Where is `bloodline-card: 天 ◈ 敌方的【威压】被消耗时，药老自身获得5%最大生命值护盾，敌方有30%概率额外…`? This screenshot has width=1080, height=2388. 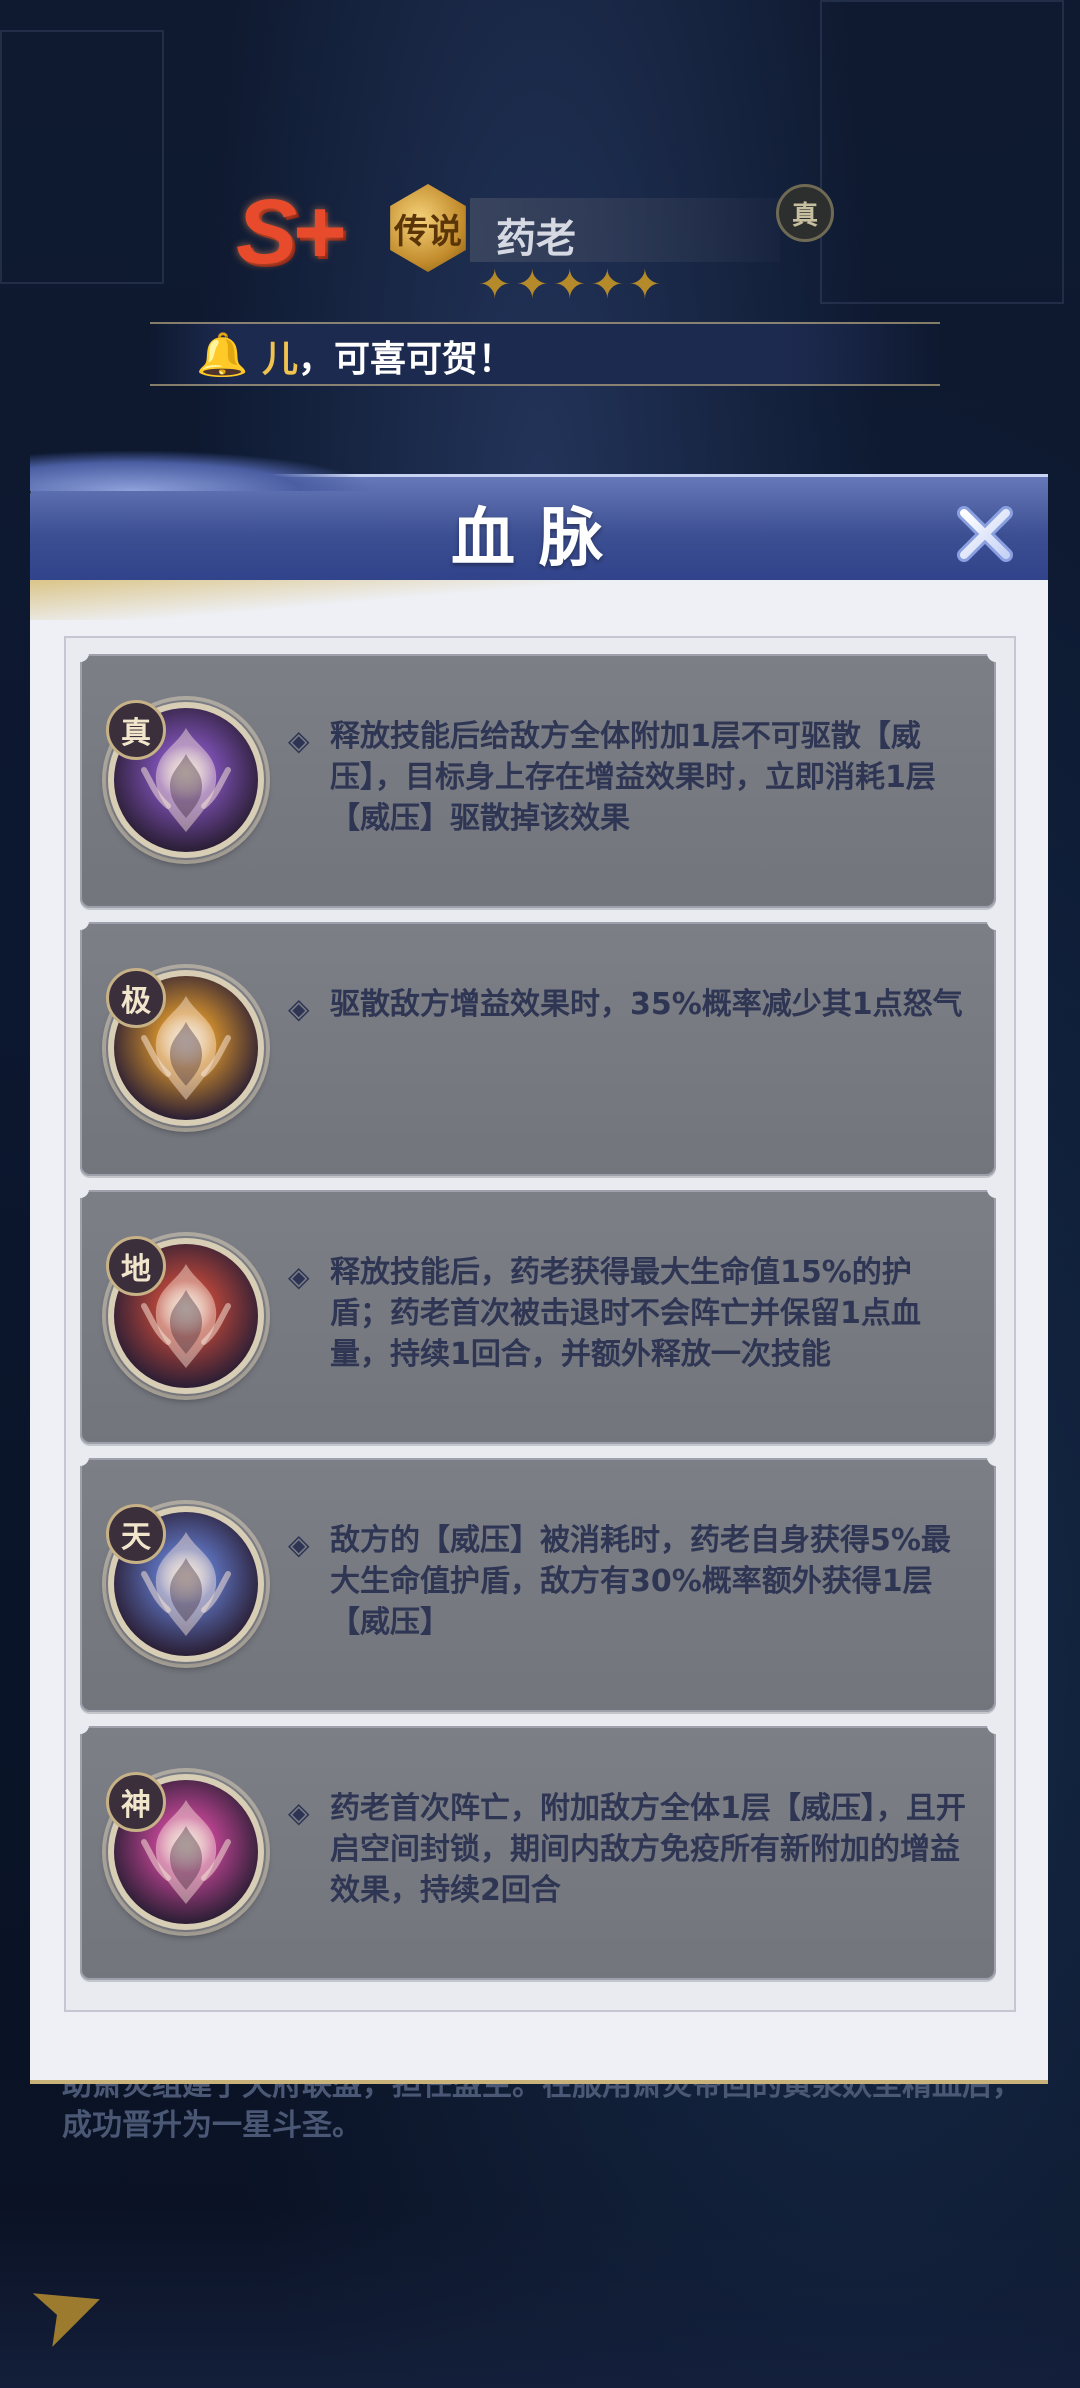 bloodline-card: 天 ◈ 敌方的【威压】被消耗时，药老自身获得5%最大生命值护盾，敌方有30%概率额外… is located at coordinates (538, 1580).